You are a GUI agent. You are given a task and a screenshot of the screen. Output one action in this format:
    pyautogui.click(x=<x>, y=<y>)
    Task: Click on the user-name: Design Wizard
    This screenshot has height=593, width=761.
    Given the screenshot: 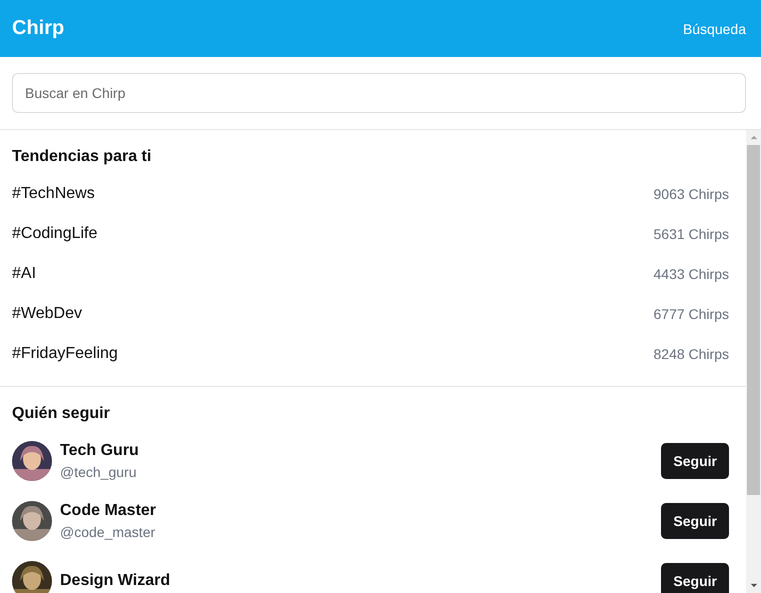 What is the action you would take?
    pyautogui.click(x=116, y=581)
    